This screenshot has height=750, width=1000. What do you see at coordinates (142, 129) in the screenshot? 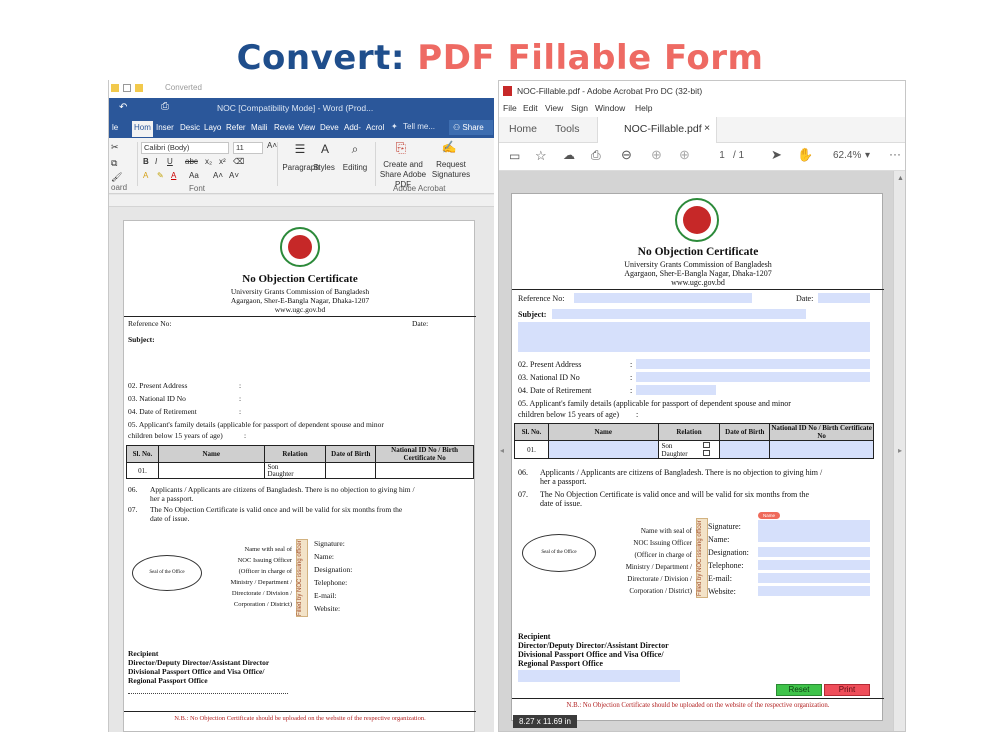
I see `tab-home: Hom` at bounding box center [142, 129].